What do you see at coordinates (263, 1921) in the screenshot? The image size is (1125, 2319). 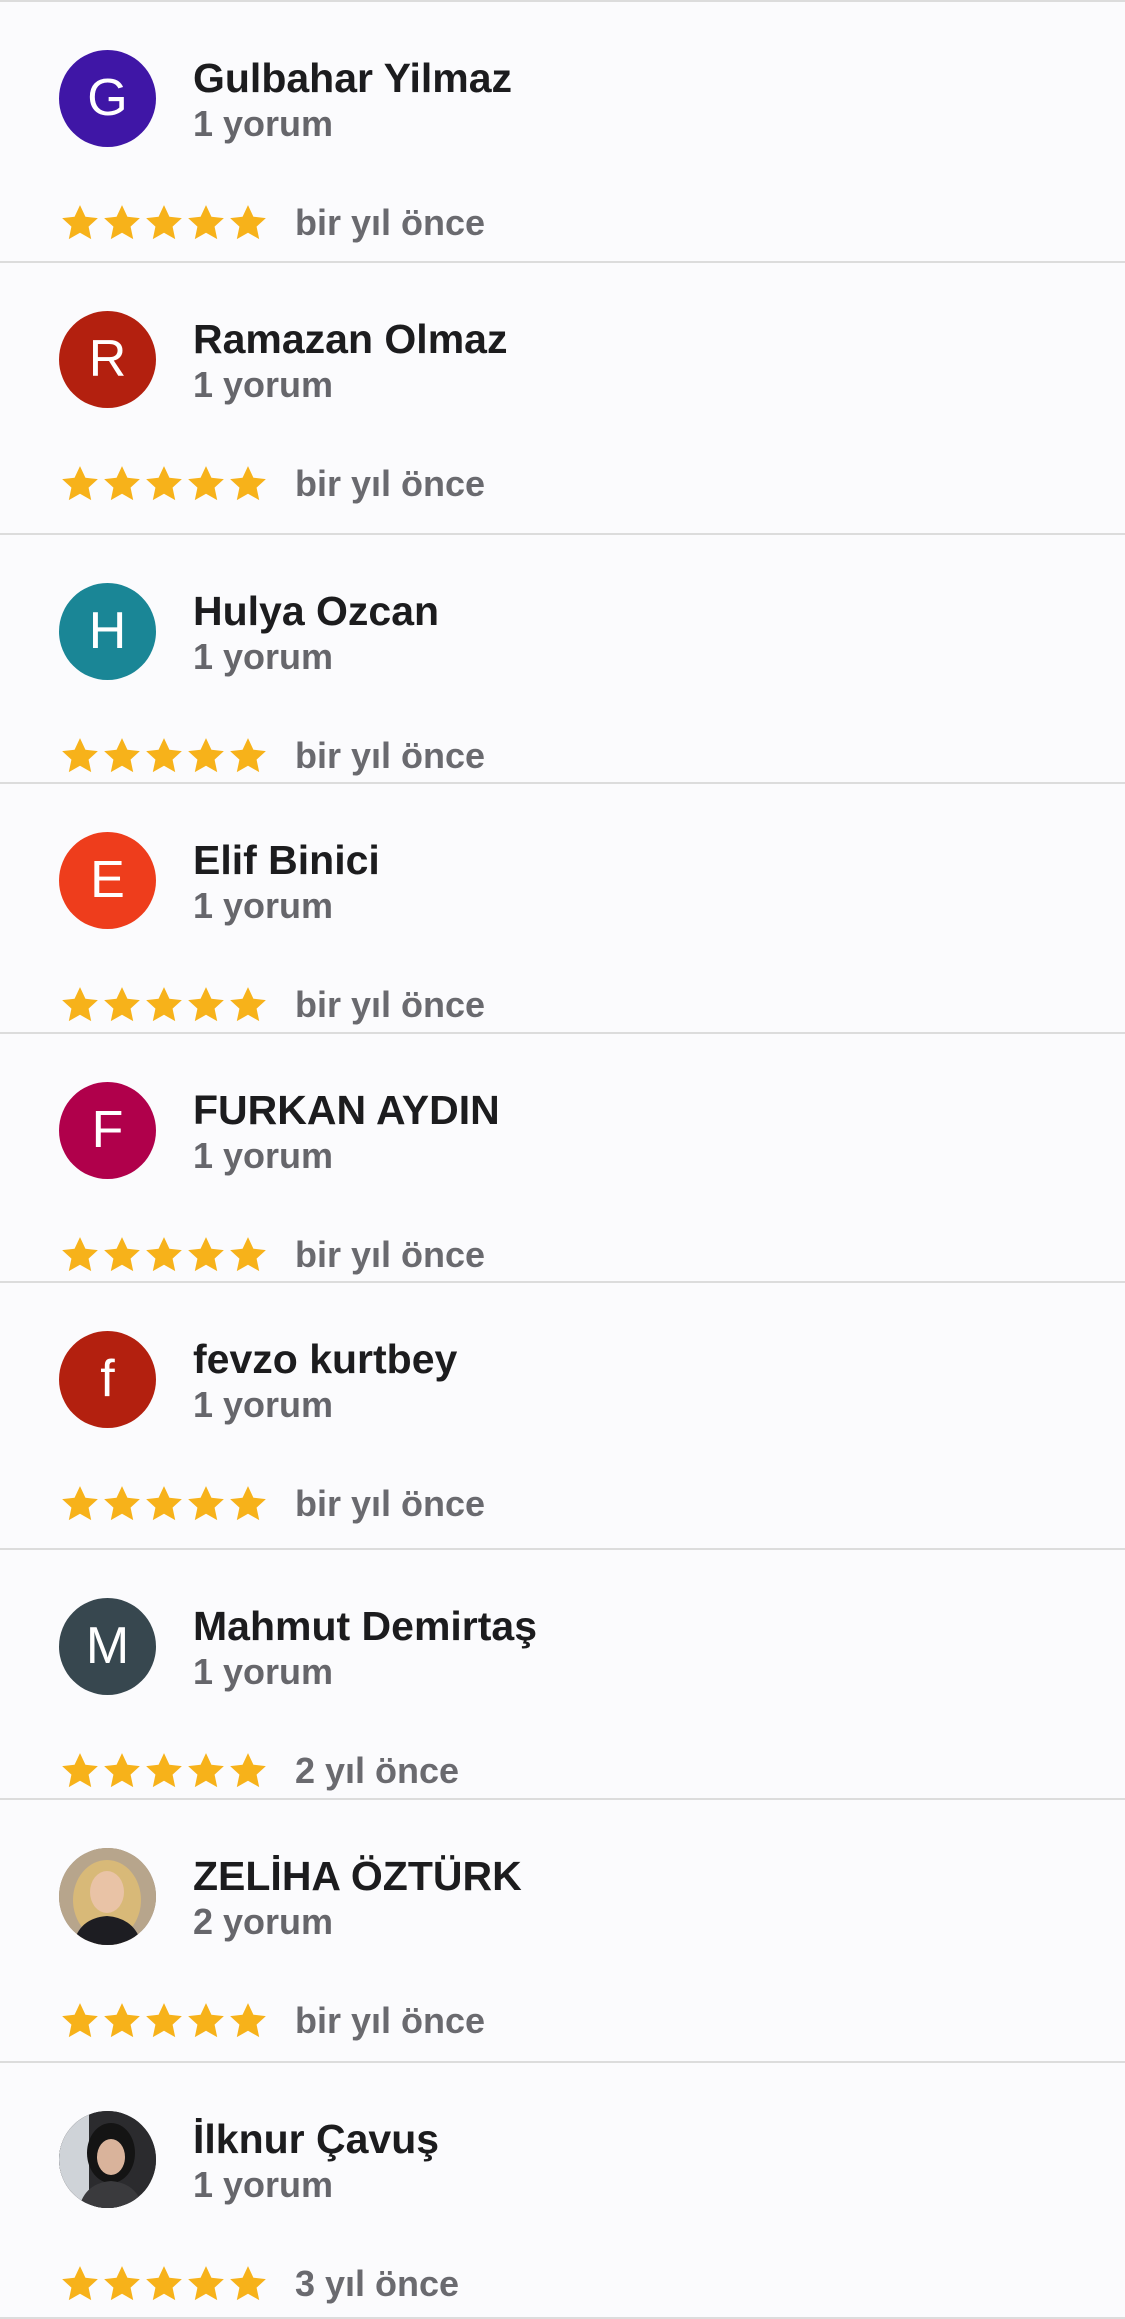 I see `review-count: 2 yorum` at bounding box center [263, 1921].